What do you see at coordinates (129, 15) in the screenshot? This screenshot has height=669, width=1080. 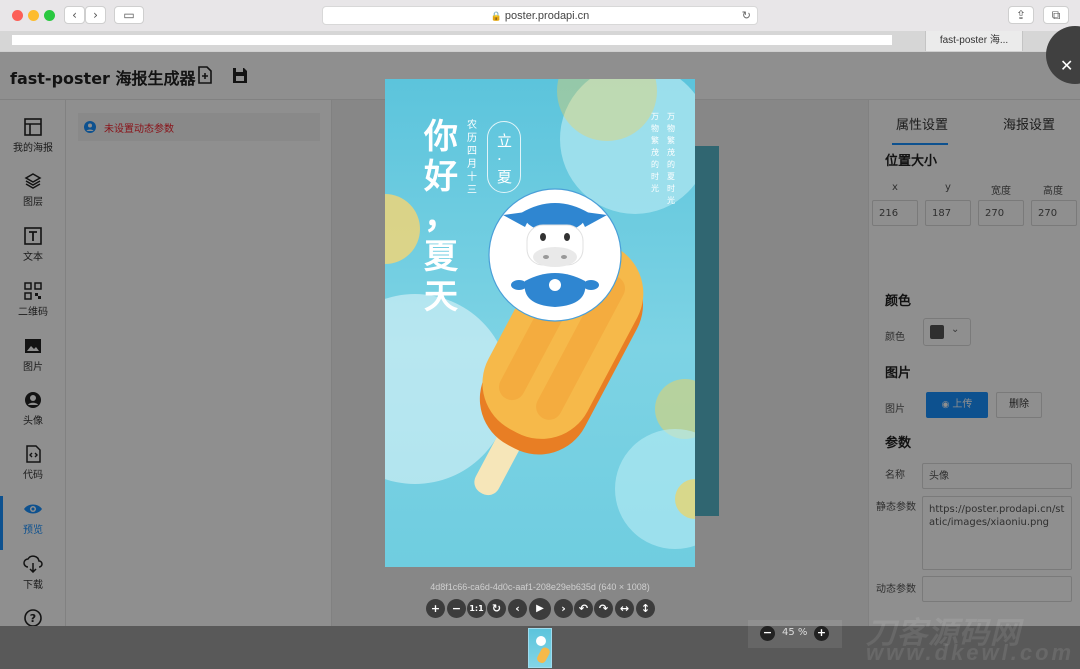 I see `sidebar-toggle-button: ▭` at bounding box center [129, 15].